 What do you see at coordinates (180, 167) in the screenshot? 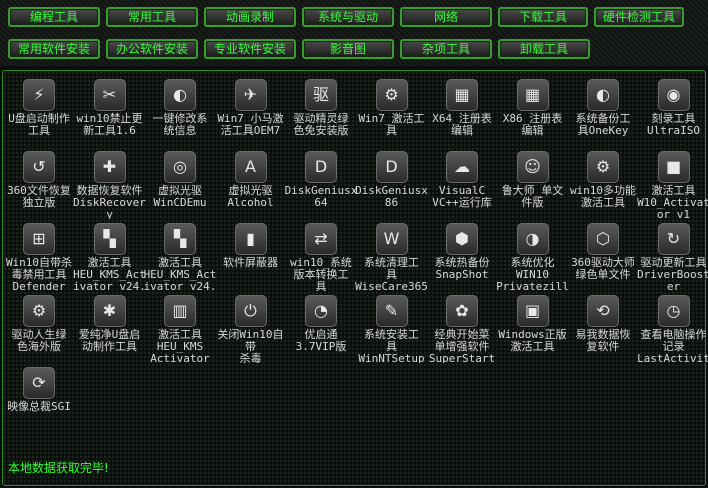
I see `virtual-drive-icon: ◎` at bounding box center [180, 167].